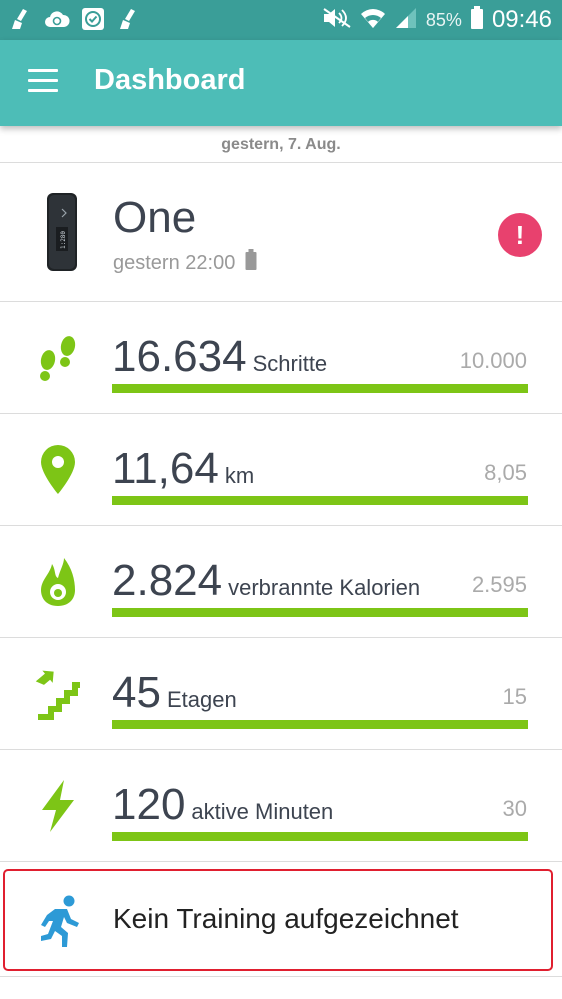 The height and width of the screenshot is (999, 562). I want to click on stat-goal: 10.000, so click(493, 360).